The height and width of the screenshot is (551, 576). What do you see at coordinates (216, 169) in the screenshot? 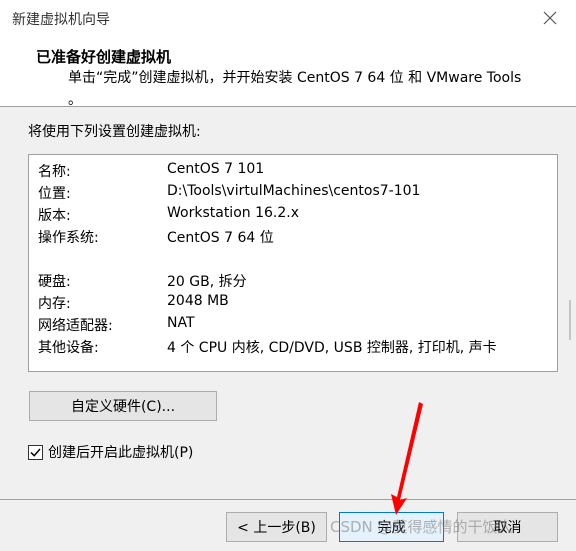
I see `summary-value: CentOS 7 101` at bounding box center [216, 169].